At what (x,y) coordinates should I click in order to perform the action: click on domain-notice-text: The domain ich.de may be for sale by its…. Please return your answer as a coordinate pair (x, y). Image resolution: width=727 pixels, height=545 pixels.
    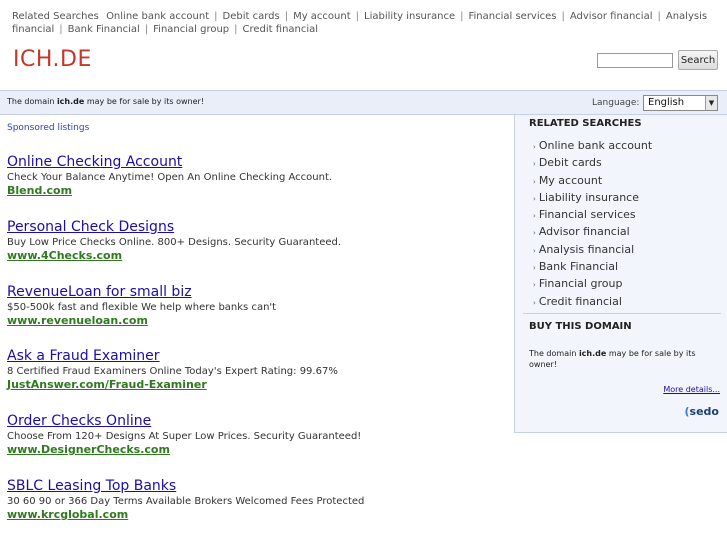
    Looking at the image, I should click on (105, 101).